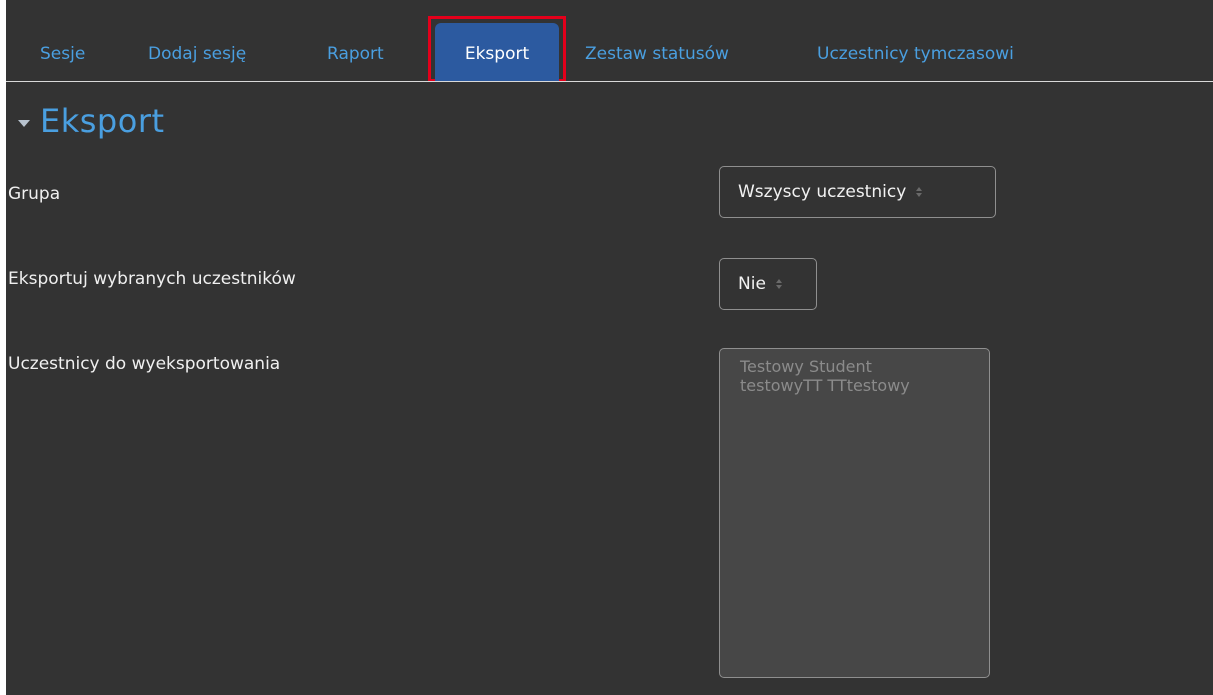 Image resolution: width=1213 pixels, height=695 pixels. Describe the element at coordinates (822, 192) in the screenshot. I see `group-select-value: Wszyscy uczestnicy` at that location.